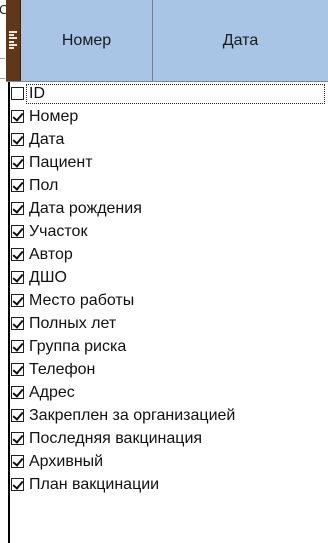 Image resolution: width=328 pixels, height=543 pixels. I want to click on column-option-label: Пол, so click(44, 185).